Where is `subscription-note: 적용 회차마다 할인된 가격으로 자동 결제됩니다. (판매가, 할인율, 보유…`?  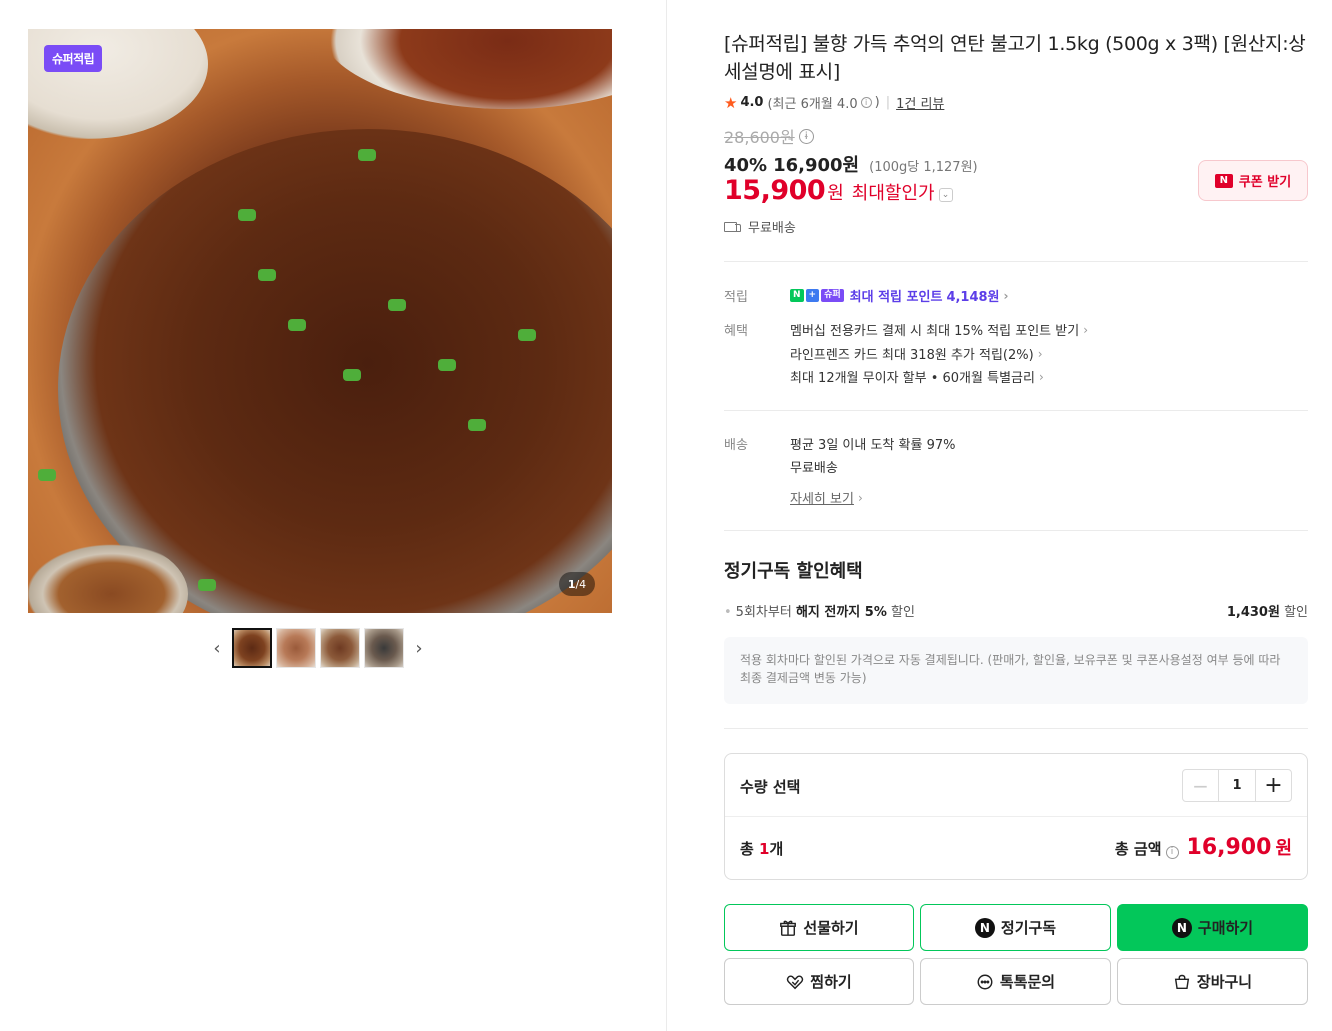 subscription-note: 적용 회차마다 할인된 가격으로 자동 결제됩니다. (판매가, 할인율, 보유… is located at coordinates (1016, 670).